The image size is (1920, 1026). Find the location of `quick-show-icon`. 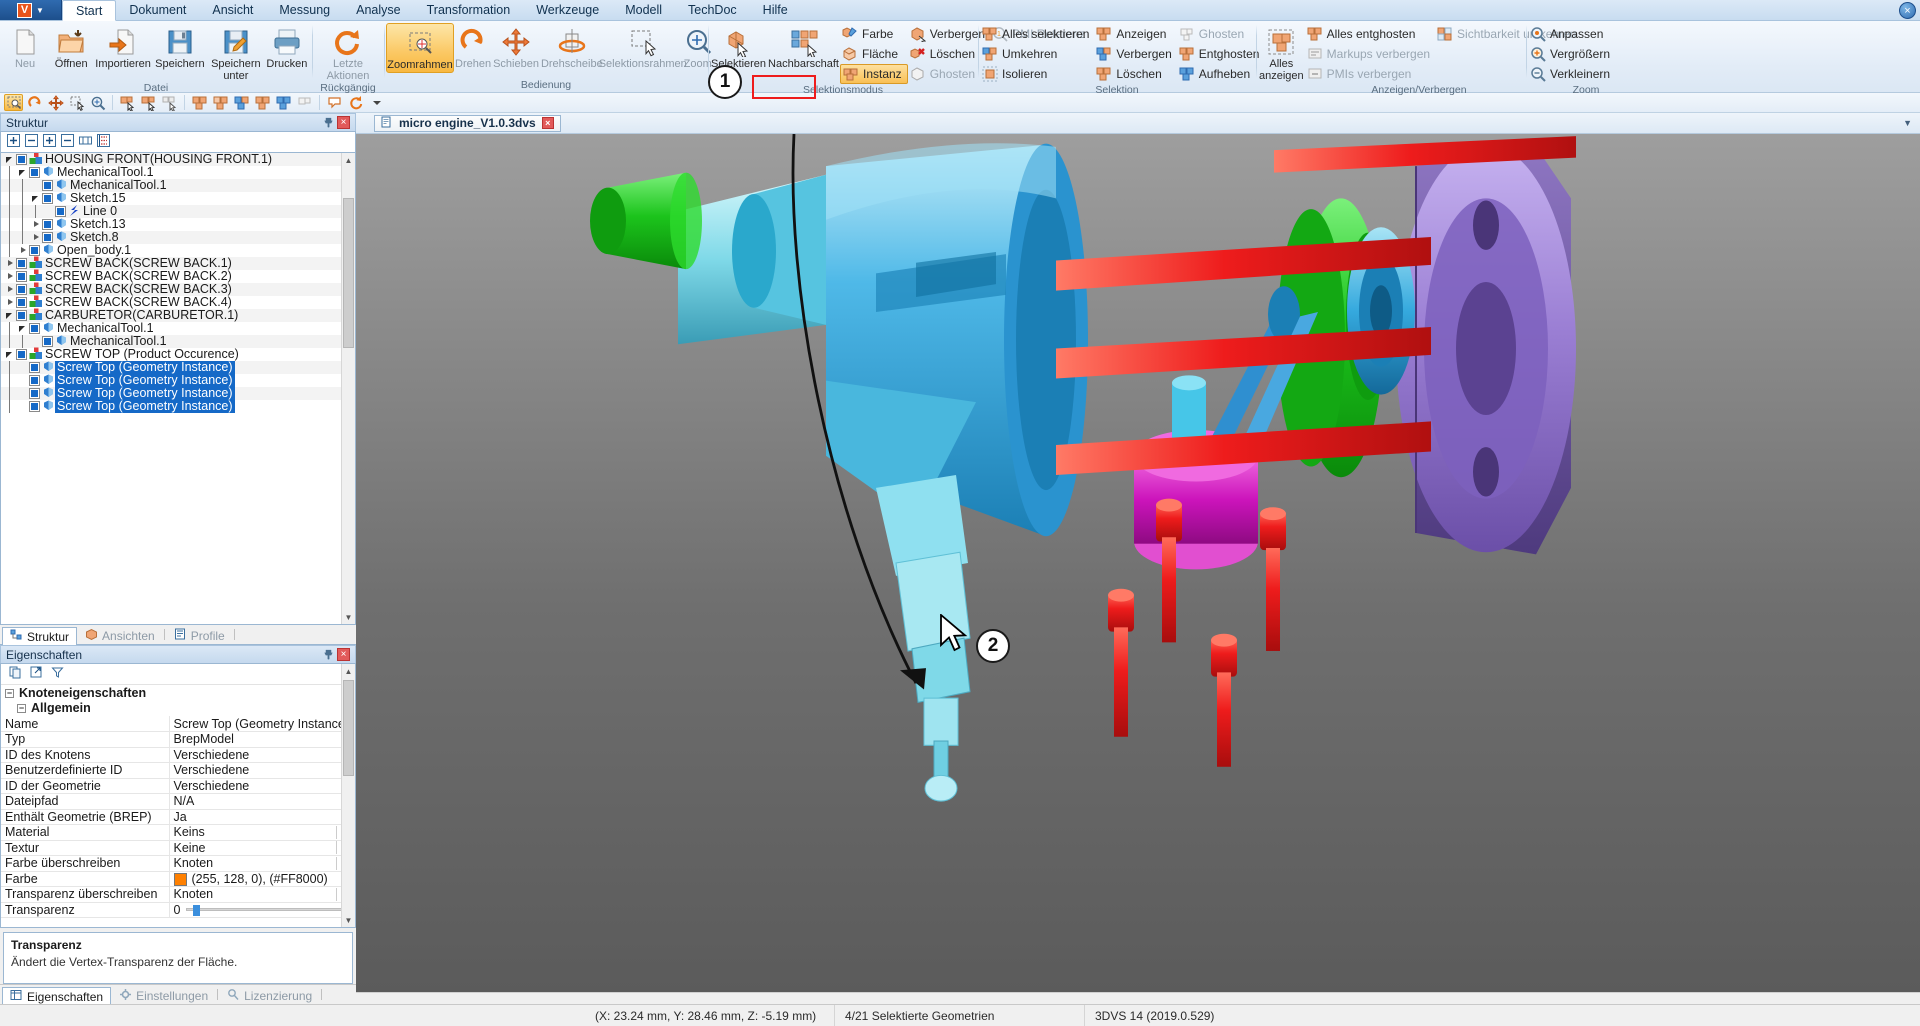

quick-show-icon is located at coordinates (241, 102).